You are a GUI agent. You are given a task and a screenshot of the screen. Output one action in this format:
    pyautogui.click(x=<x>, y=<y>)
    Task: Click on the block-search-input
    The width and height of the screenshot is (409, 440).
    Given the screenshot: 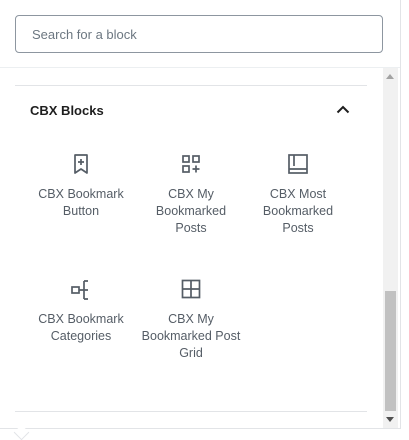 What is the action you would take?
    pyautogui.click(x=199, y=34)
    